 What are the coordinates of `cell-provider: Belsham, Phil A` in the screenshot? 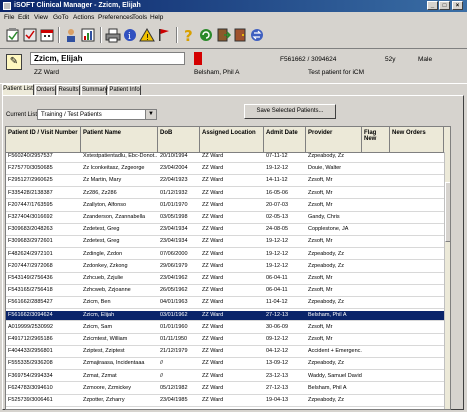 It's located at (327, 387).